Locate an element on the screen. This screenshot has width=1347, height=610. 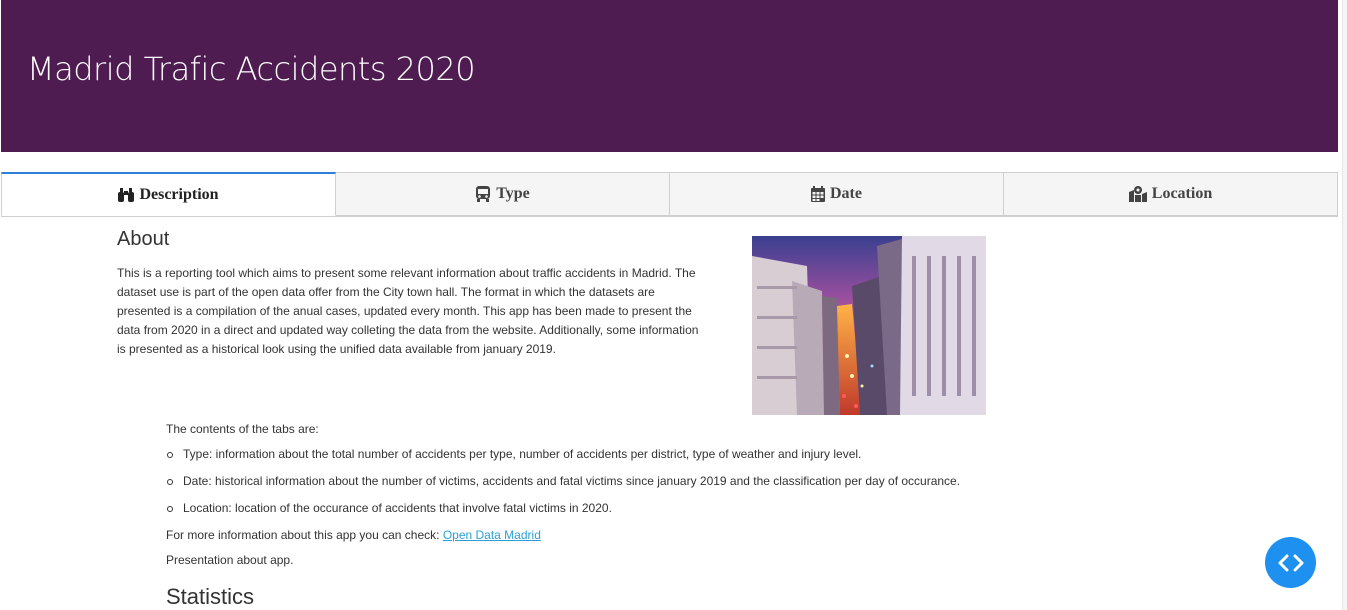
tab-location: Location is located at coordinates (1171, 194).